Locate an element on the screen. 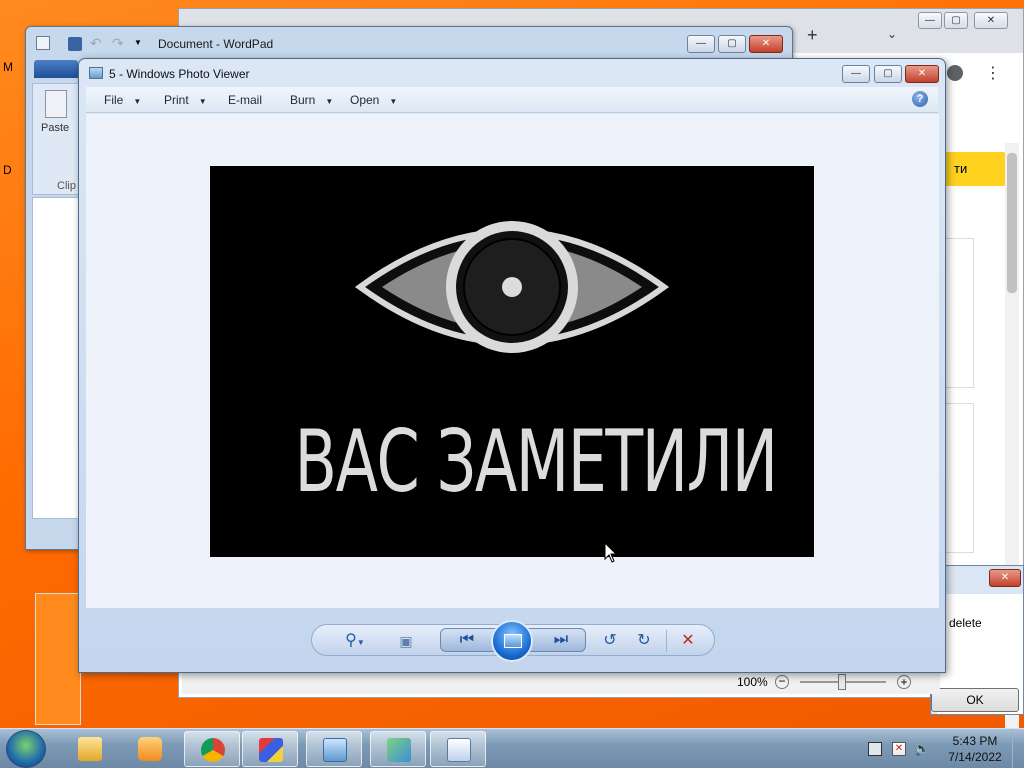 The image size is (1024, 768). taskbar-chrome is located at coordinates (212, 749).